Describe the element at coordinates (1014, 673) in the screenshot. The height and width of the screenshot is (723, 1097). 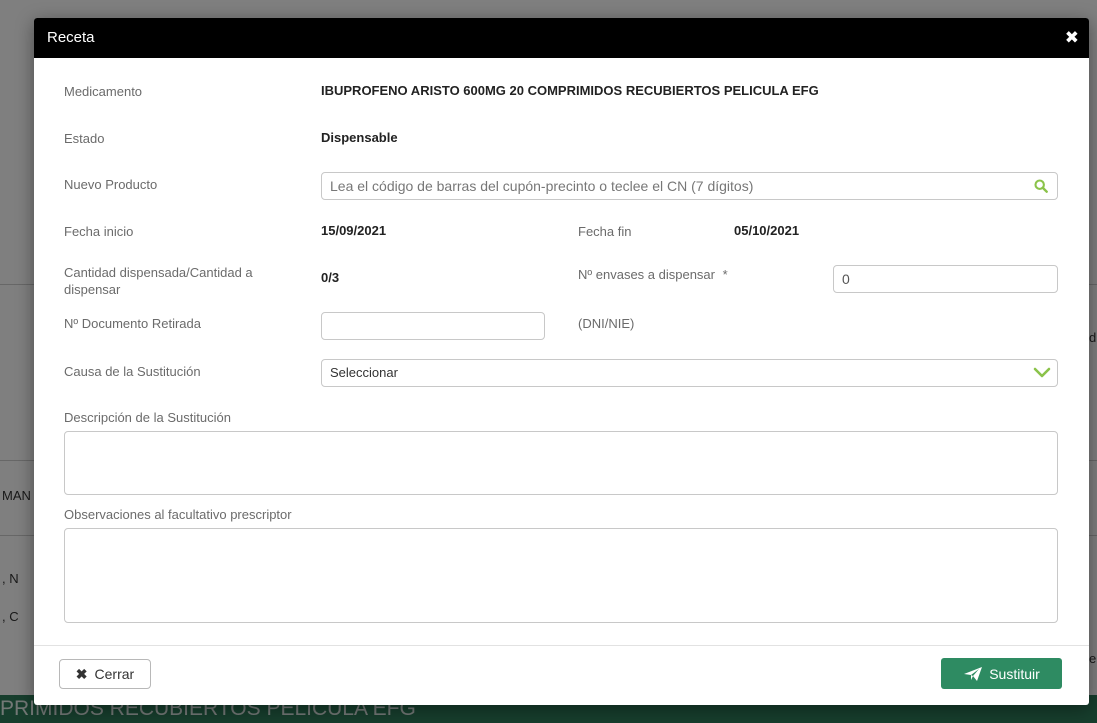
I see `sustituir-button-label: Sustituir` at that location.